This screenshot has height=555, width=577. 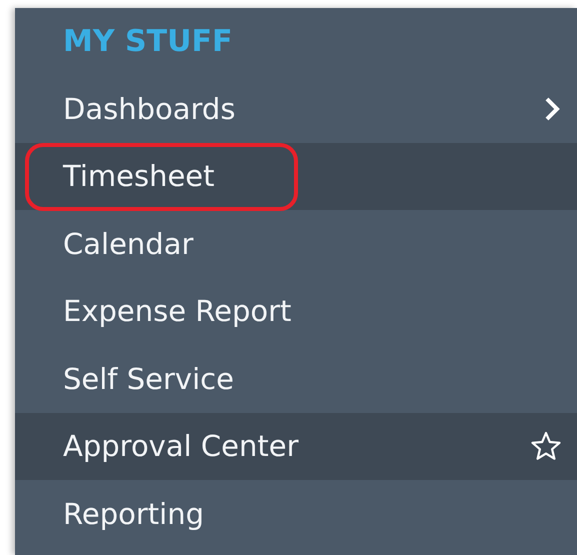 What do you see at coordinates (296, 108) in the screenshot?
I see `menu-item: Dashboards` at bounding box center [296, 108].